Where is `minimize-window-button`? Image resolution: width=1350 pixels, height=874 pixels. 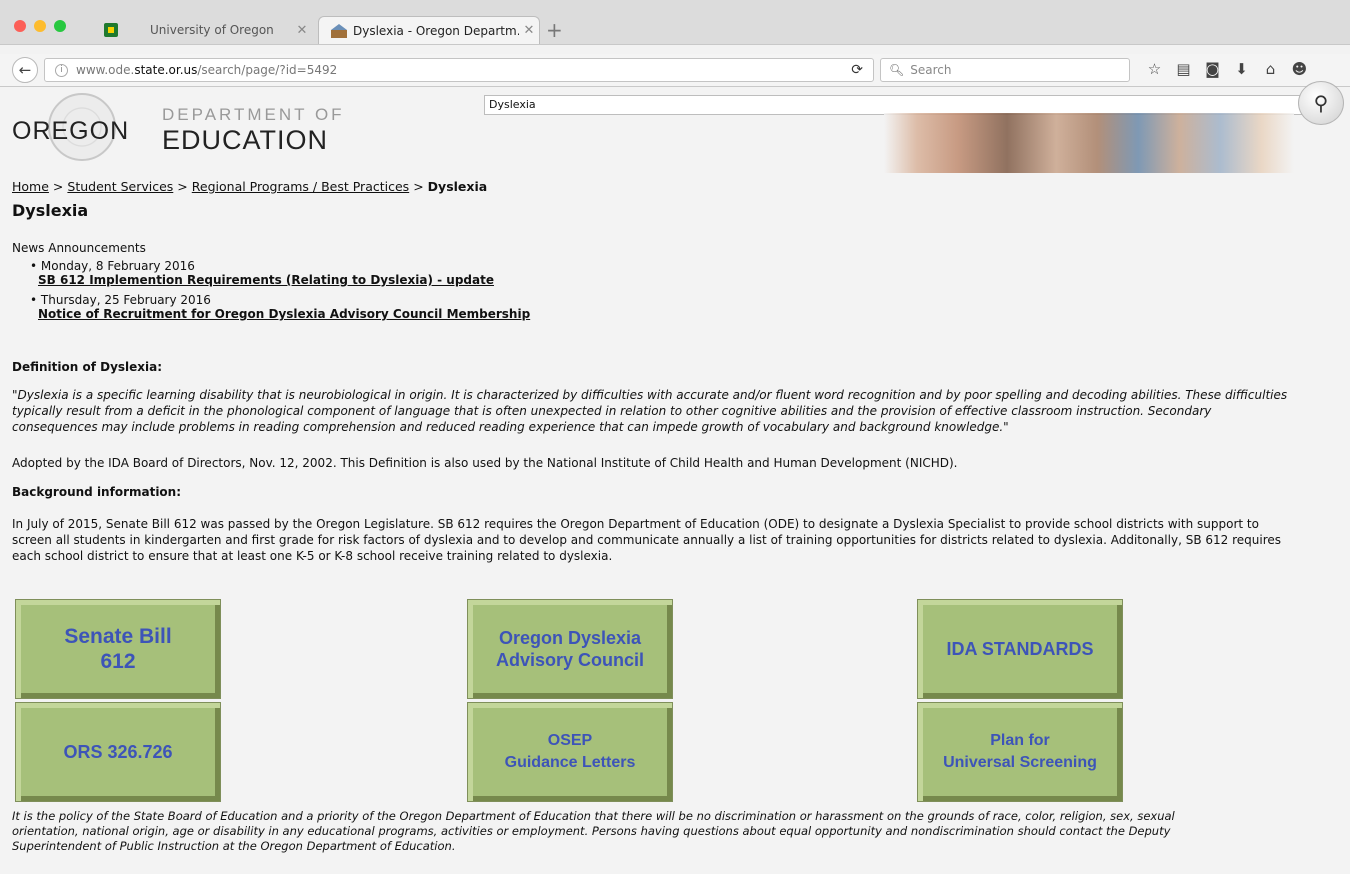
minimize-window-button is located at coordinates (40, 26).